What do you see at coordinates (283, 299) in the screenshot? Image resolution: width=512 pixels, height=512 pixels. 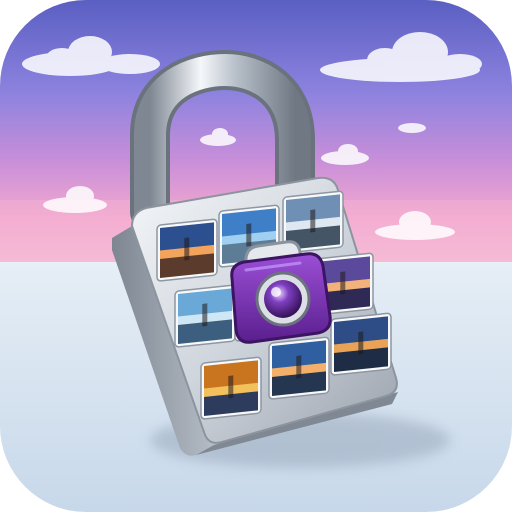 I see `camera-lens` at bounding box center [283, 299].